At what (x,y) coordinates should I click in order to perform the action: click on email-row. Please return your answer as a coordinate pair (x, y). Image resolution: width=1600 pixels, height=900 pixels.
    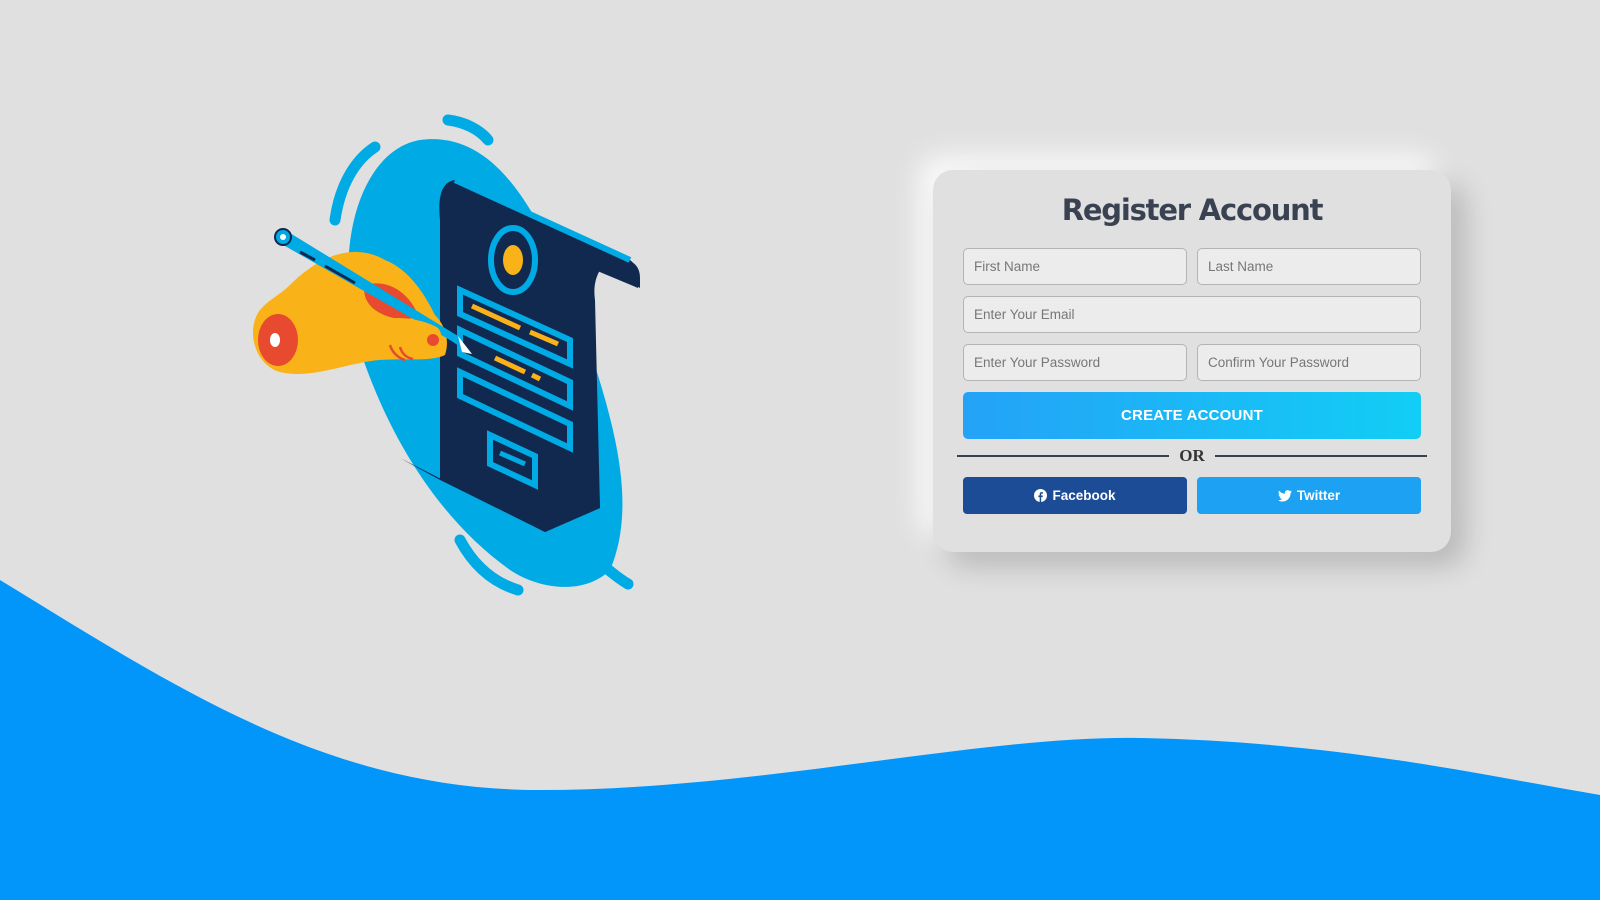
    Looking at the image, I should click on (1192, 314).